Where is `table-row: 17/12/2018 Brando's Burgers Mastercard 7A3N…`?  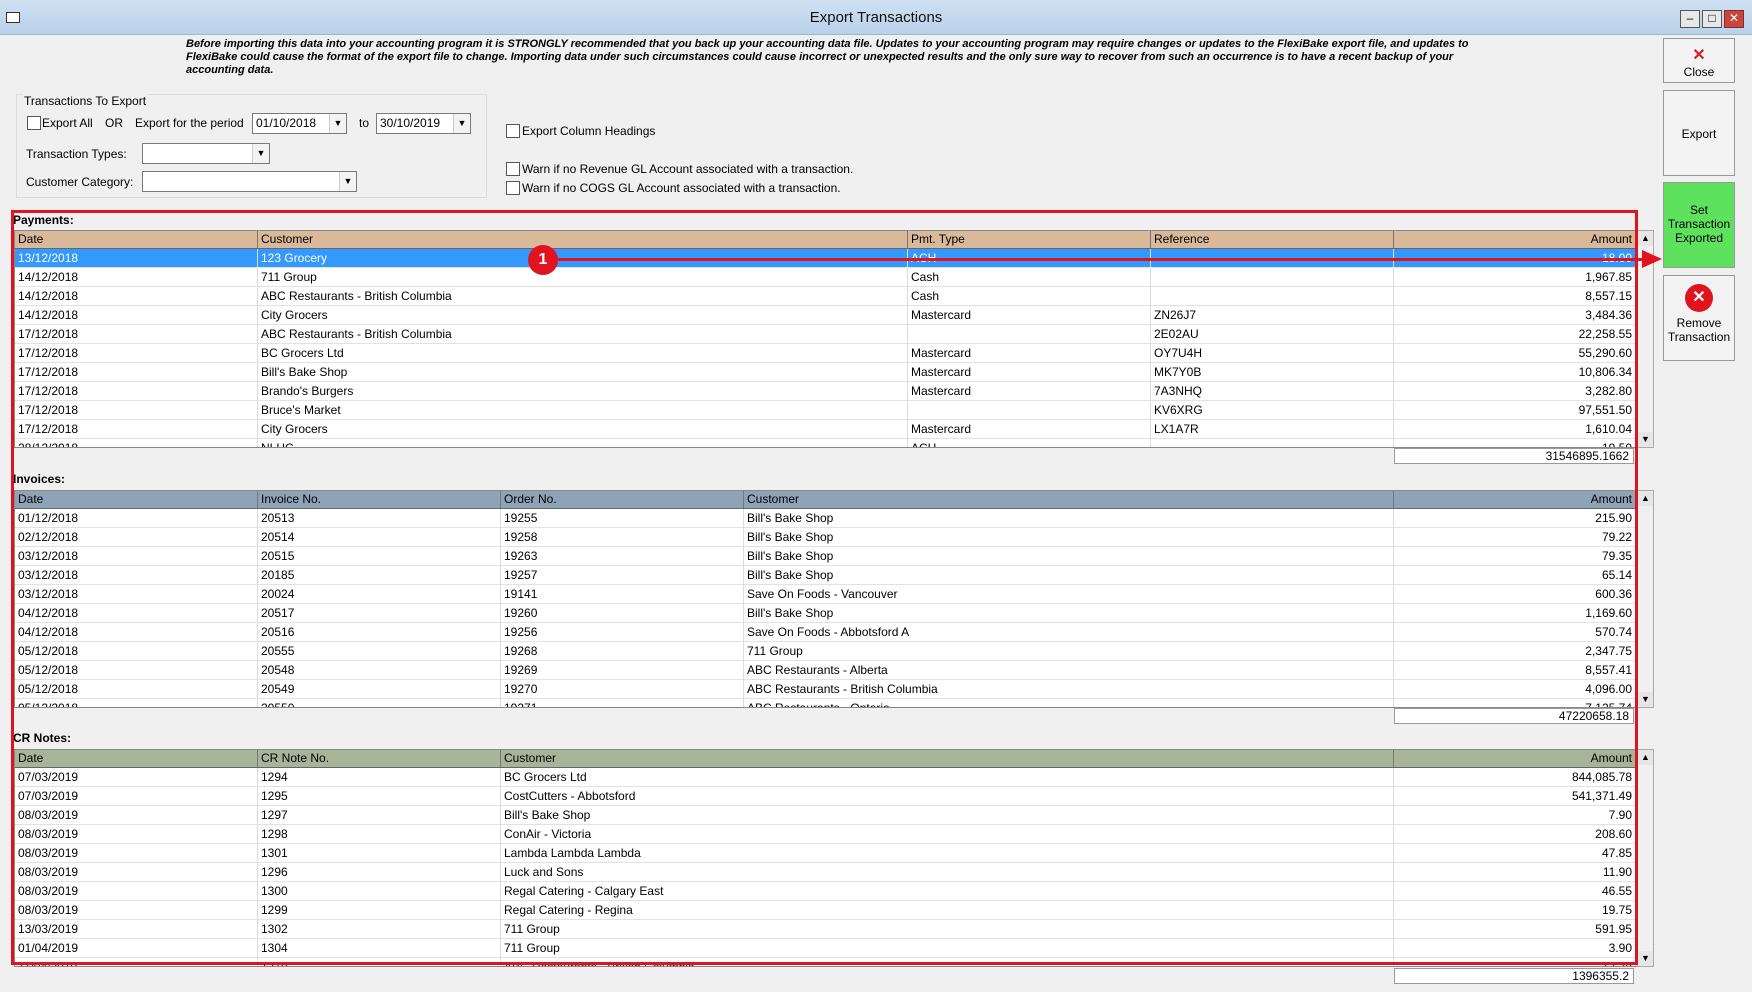
table-row: 17/12/2018 Brando's Burgers Mastercard 7A3N… is located at coordinates (826, 391).